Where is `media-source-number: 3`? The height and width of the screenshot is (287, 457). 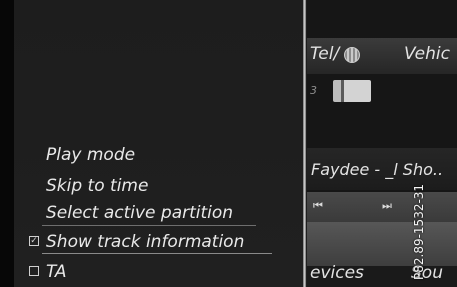
media-source-number: 3 is located at coordinates (313, 90).